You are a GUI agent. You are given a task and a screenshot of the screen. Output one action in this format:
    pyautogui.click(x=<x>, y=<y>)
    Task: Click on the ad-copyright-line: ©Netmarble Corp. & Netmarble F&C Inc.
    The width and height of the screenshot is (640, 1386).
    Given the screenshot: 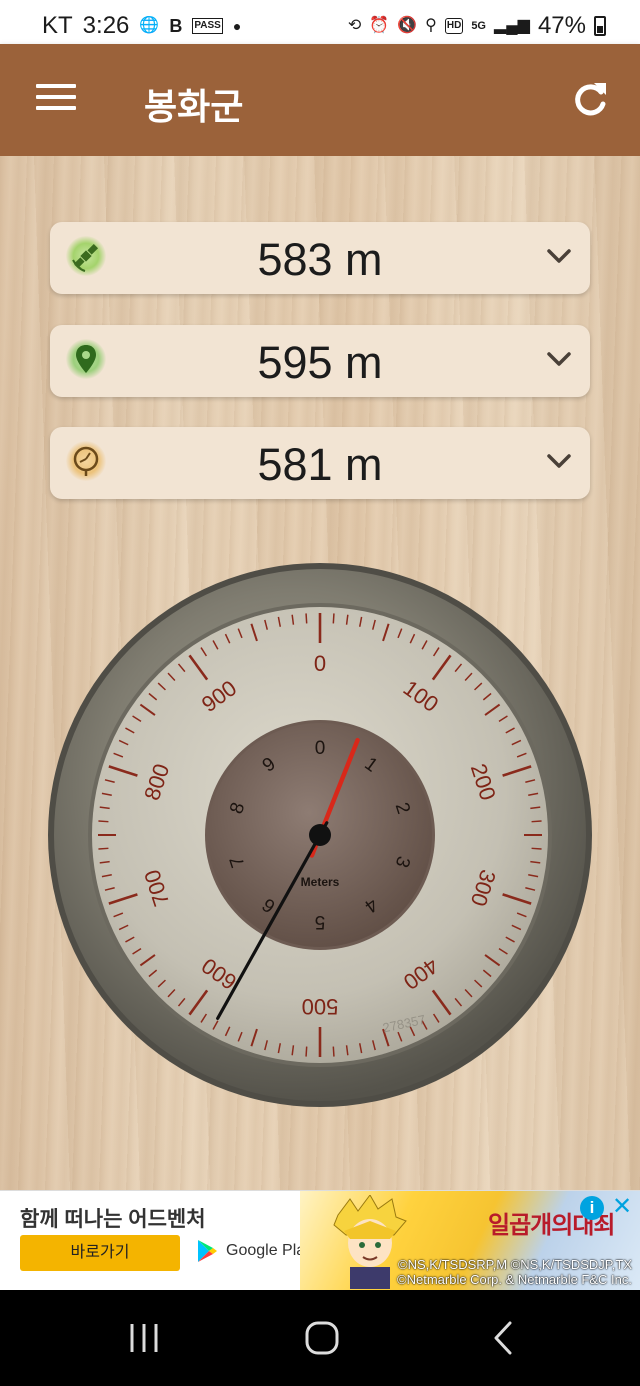 What is the action you would take?
    pyautogui.click(x=514, y=1279)
    